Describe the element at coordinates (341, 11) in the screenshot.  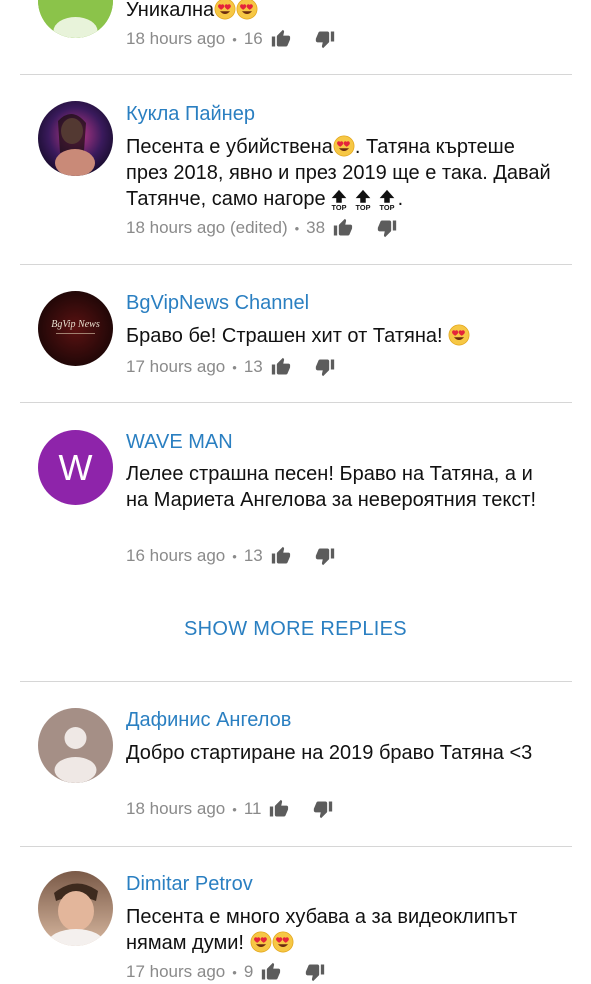
I see `comment-text: Уникална` at that location.